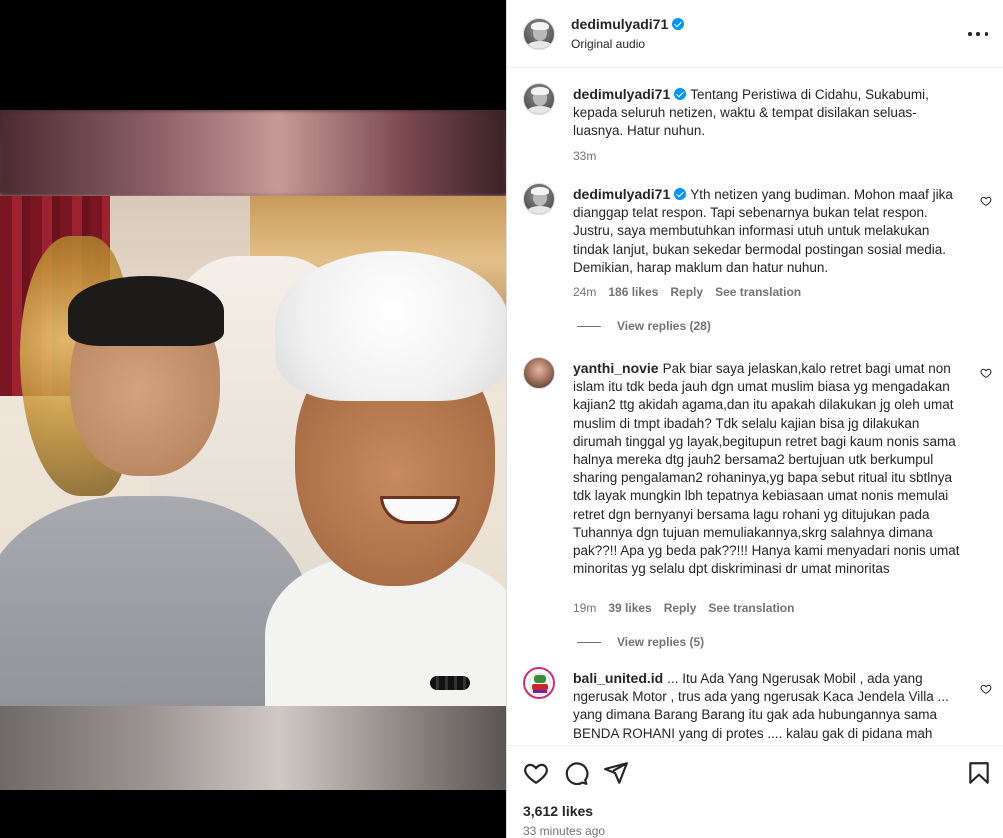 This screenshot has height=838, width=1003. What do you see at coordinates (755, 34) in the screenshot?
I see `post-header: dedimulyadi71 Original audio` at bounding box center [755, 34].